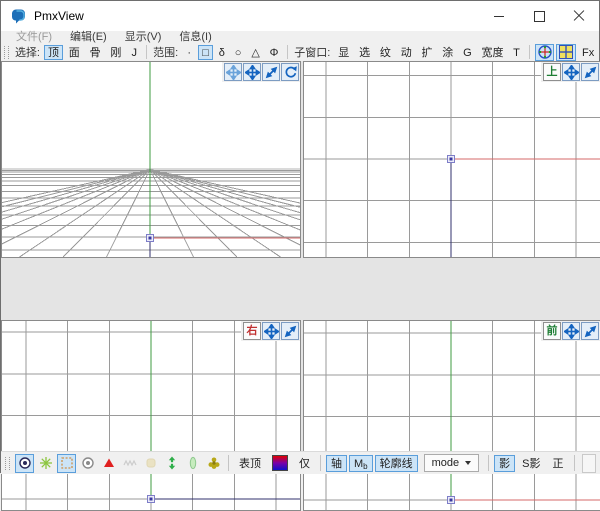  What do you see at coordinates (361, 463) in the screenshot?
I see `mb-toggle: Mb` at bounding box center [361, 463].